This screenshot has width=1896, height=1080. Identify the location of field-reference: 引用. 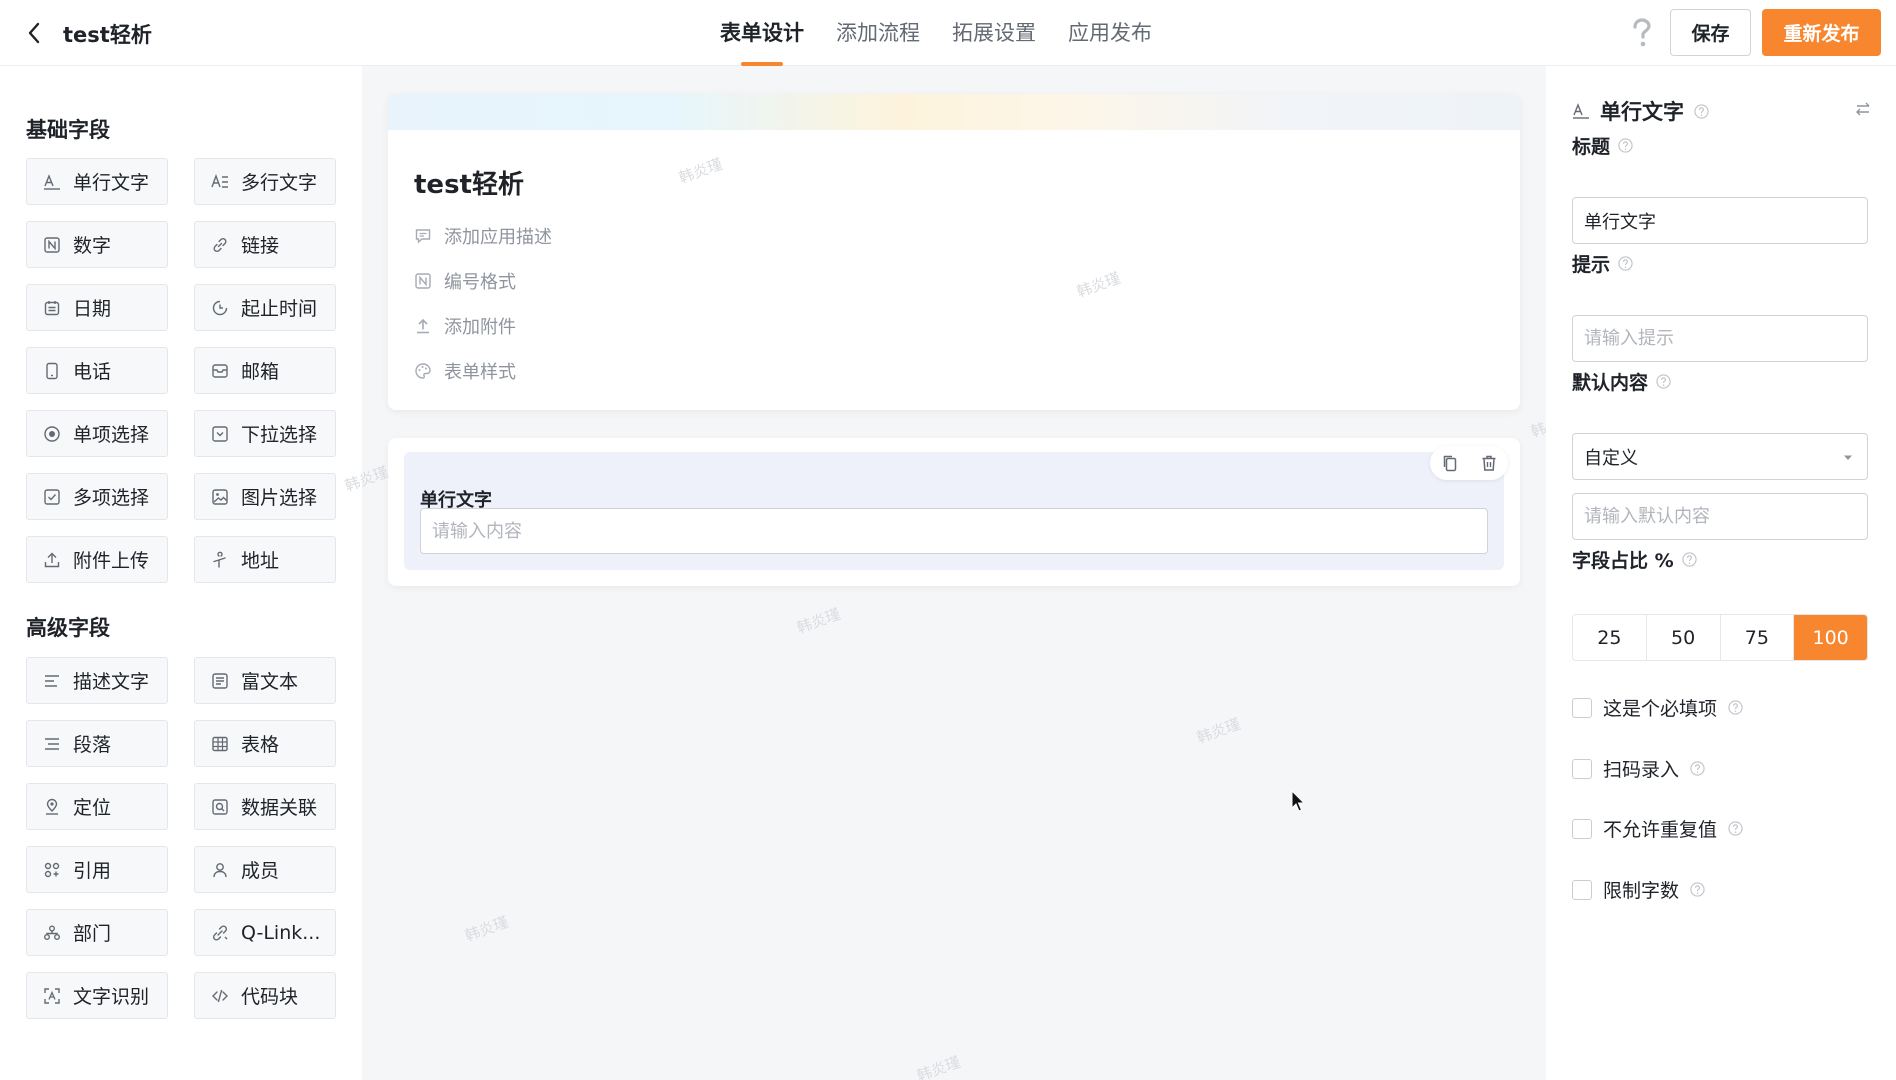
(97, 869).